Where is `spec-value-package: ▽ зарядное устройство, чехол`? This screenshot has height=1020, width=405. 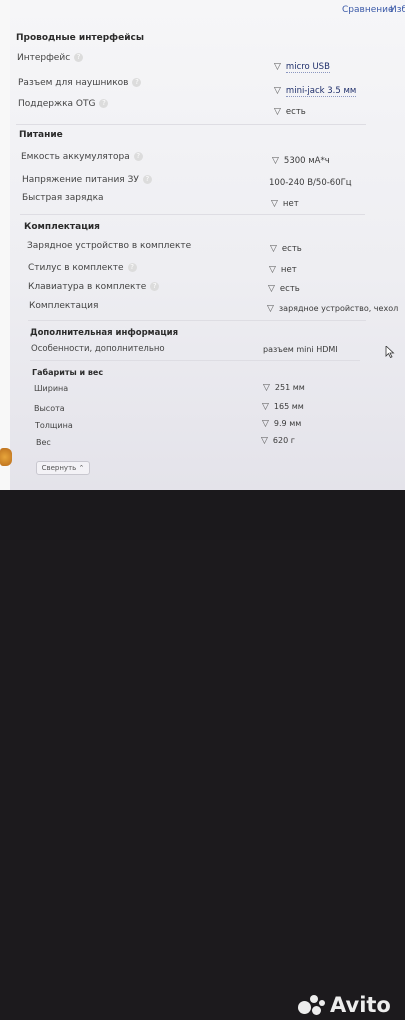
spec-value-package: ▽ зарядное устройство, чехол is located at coordinates (332, 309).